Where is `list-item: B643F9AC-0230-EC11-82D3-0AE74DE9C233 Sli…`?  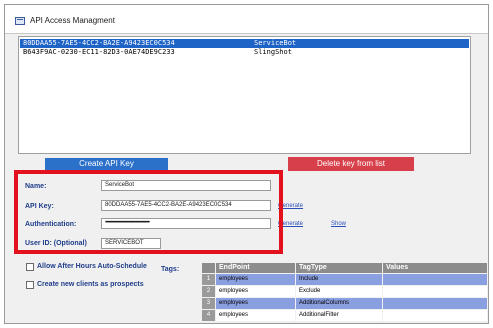 list-item: B643F9AC-0230-EC11-82D3-0AE74DE9C233 Sli… is located at coordinates (244, 52).